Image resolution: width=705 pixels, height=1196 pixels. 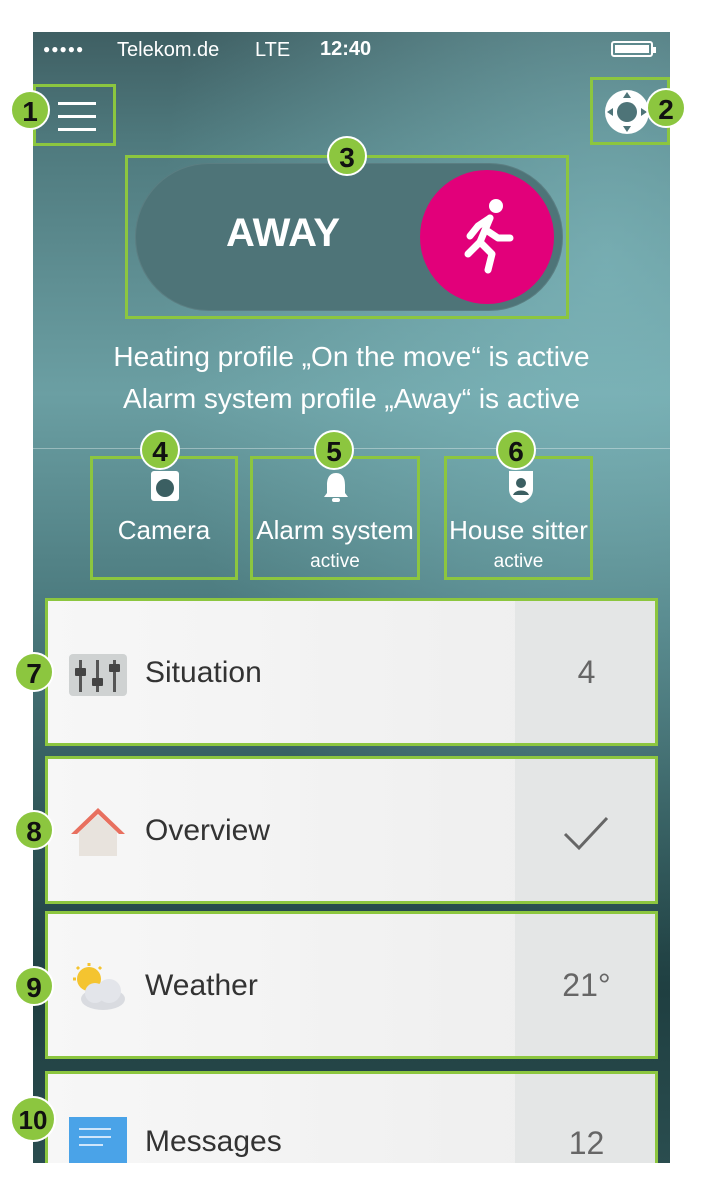 What do you see at coordinates (346, 49) in the screenshot?
I see `clock: 12:40` at bounding box center [346, 49].